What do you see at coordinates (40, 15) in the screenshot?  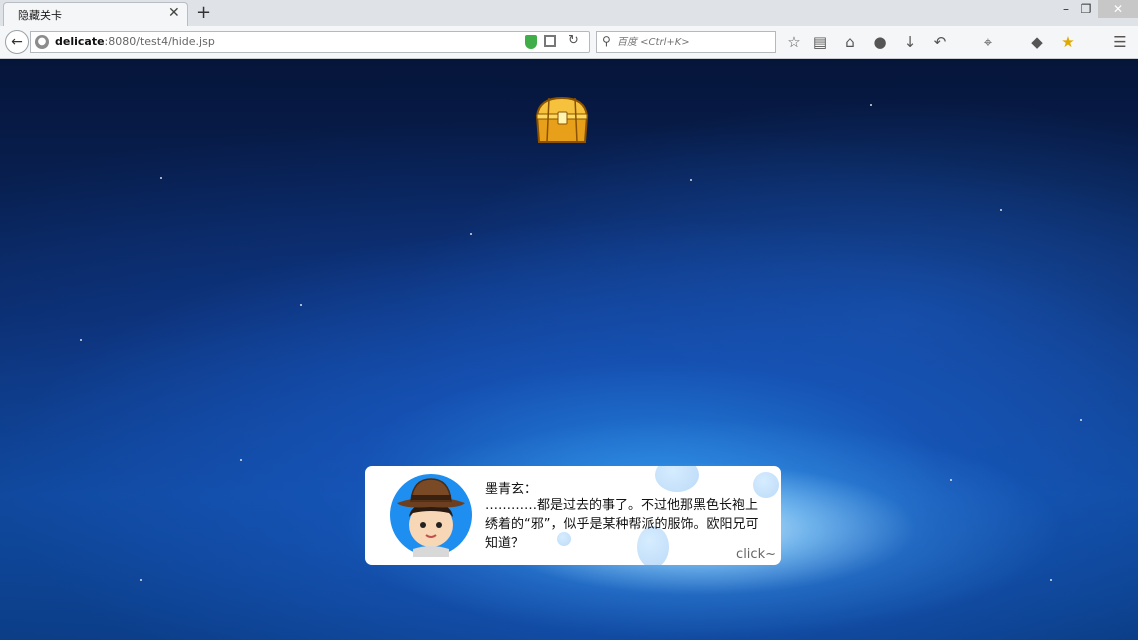 I see `tab-title: 隐藏关卡` at bounding box center [40, 15].